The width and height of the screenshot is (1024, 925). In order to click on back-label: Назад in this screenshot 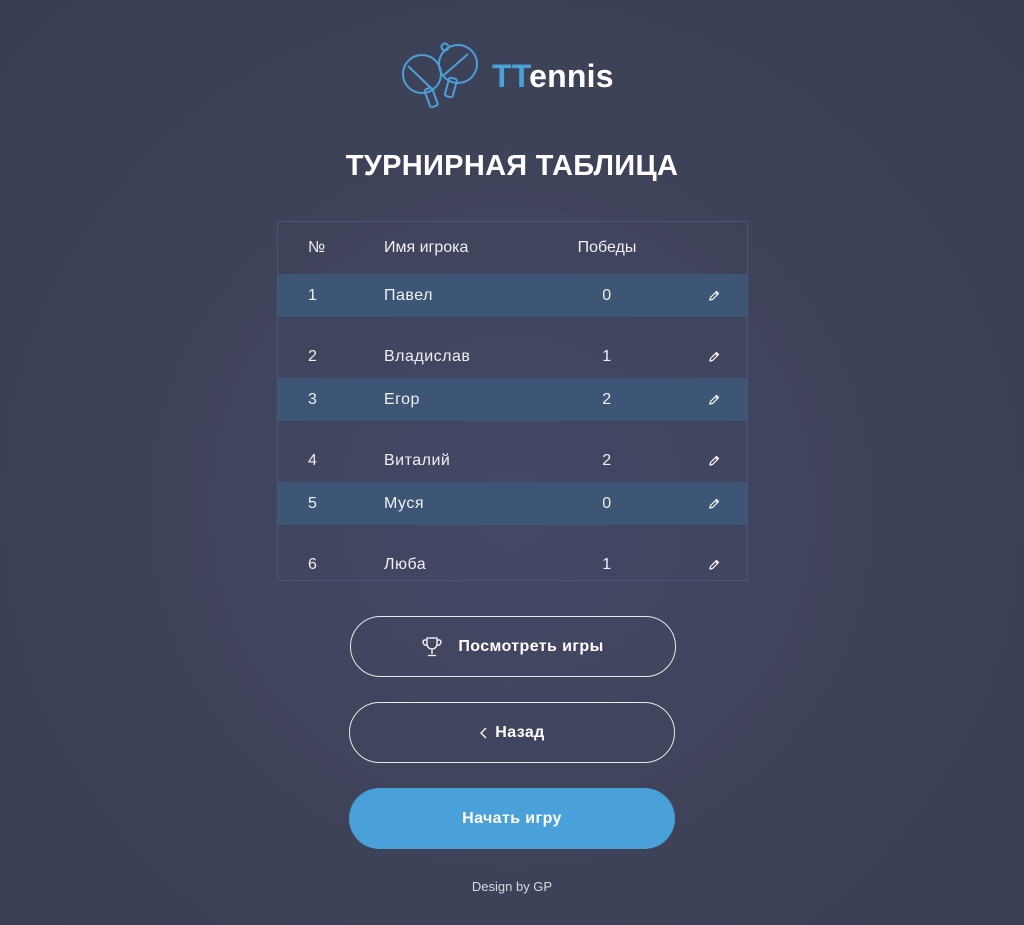, I will do `click(520, 732)`.